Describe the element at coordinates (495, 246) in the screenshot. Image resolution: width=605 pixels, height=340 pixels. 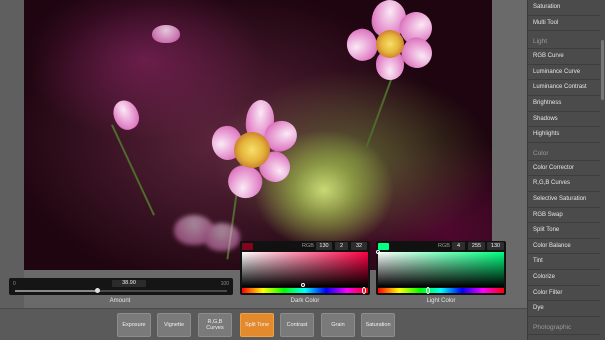
I see `light-color-b-field: 130` at that location.